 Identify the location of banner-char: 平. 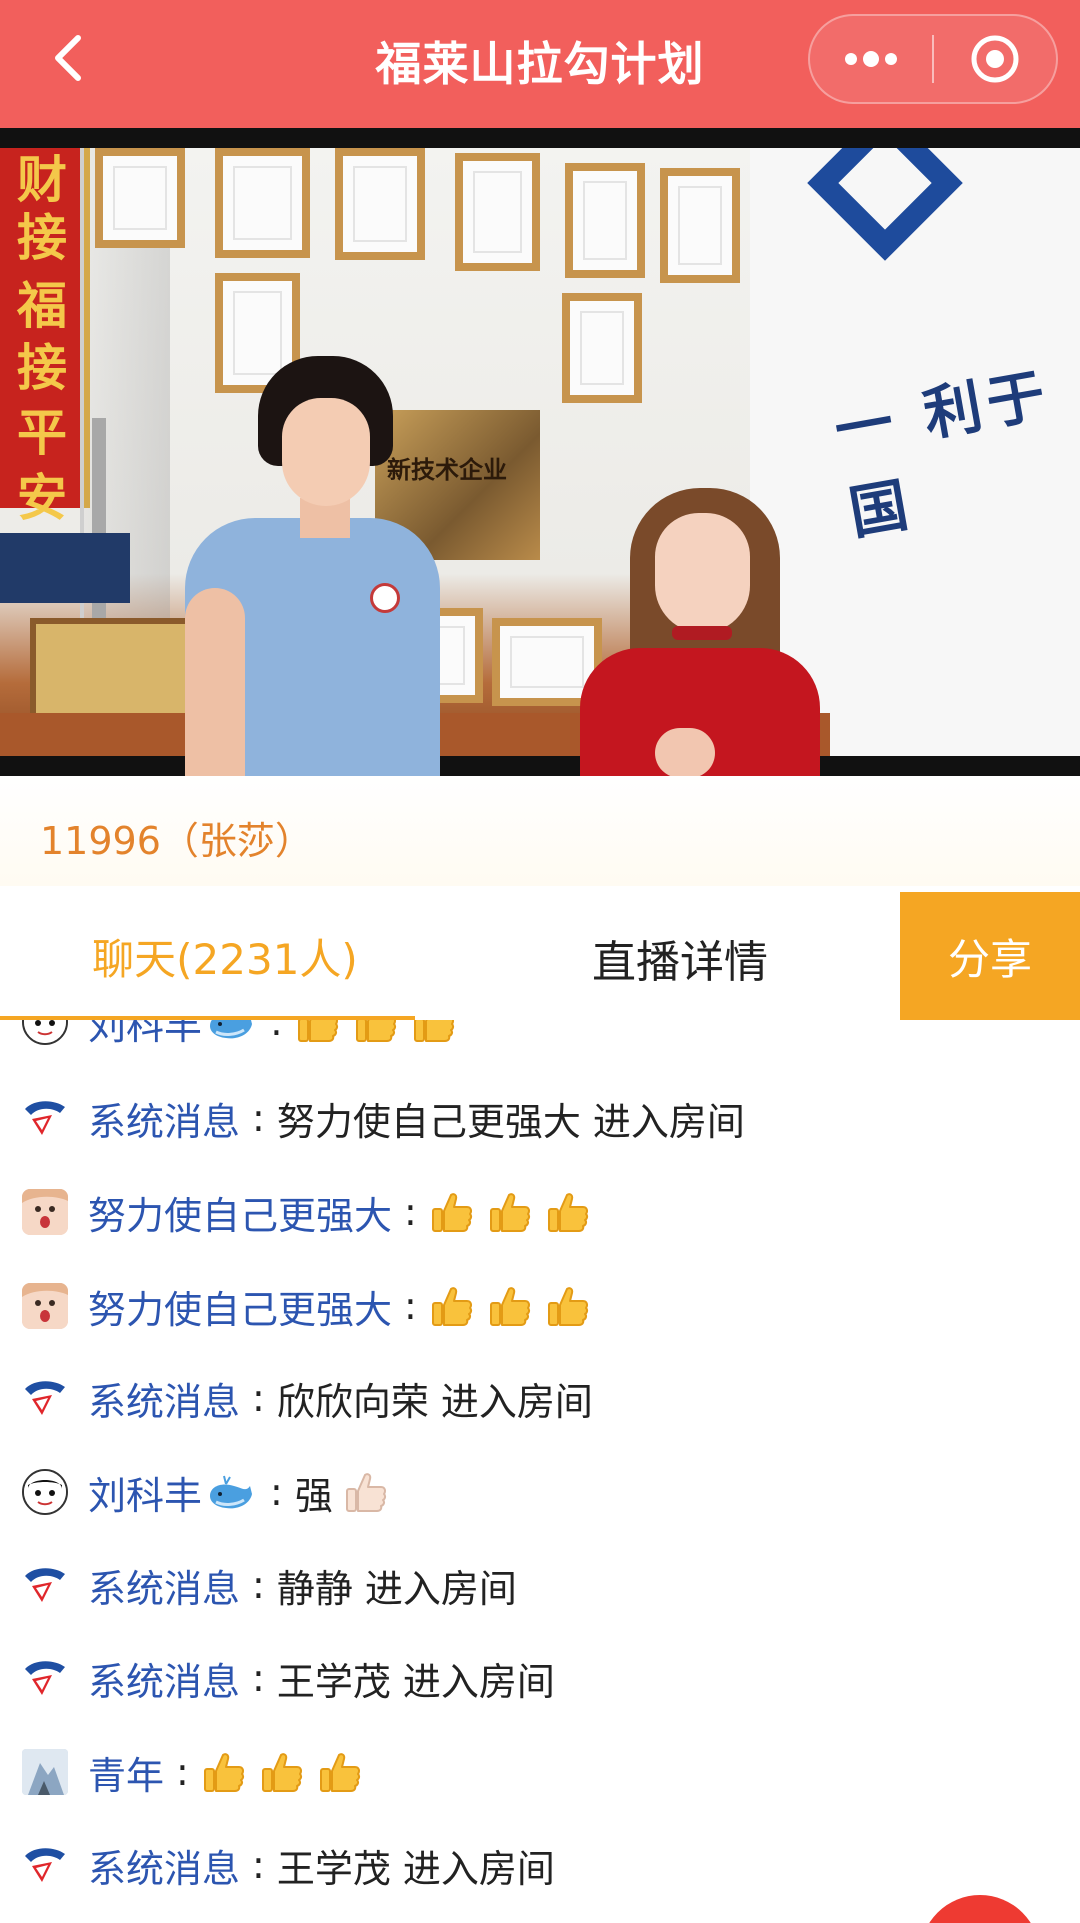
(42, 432).